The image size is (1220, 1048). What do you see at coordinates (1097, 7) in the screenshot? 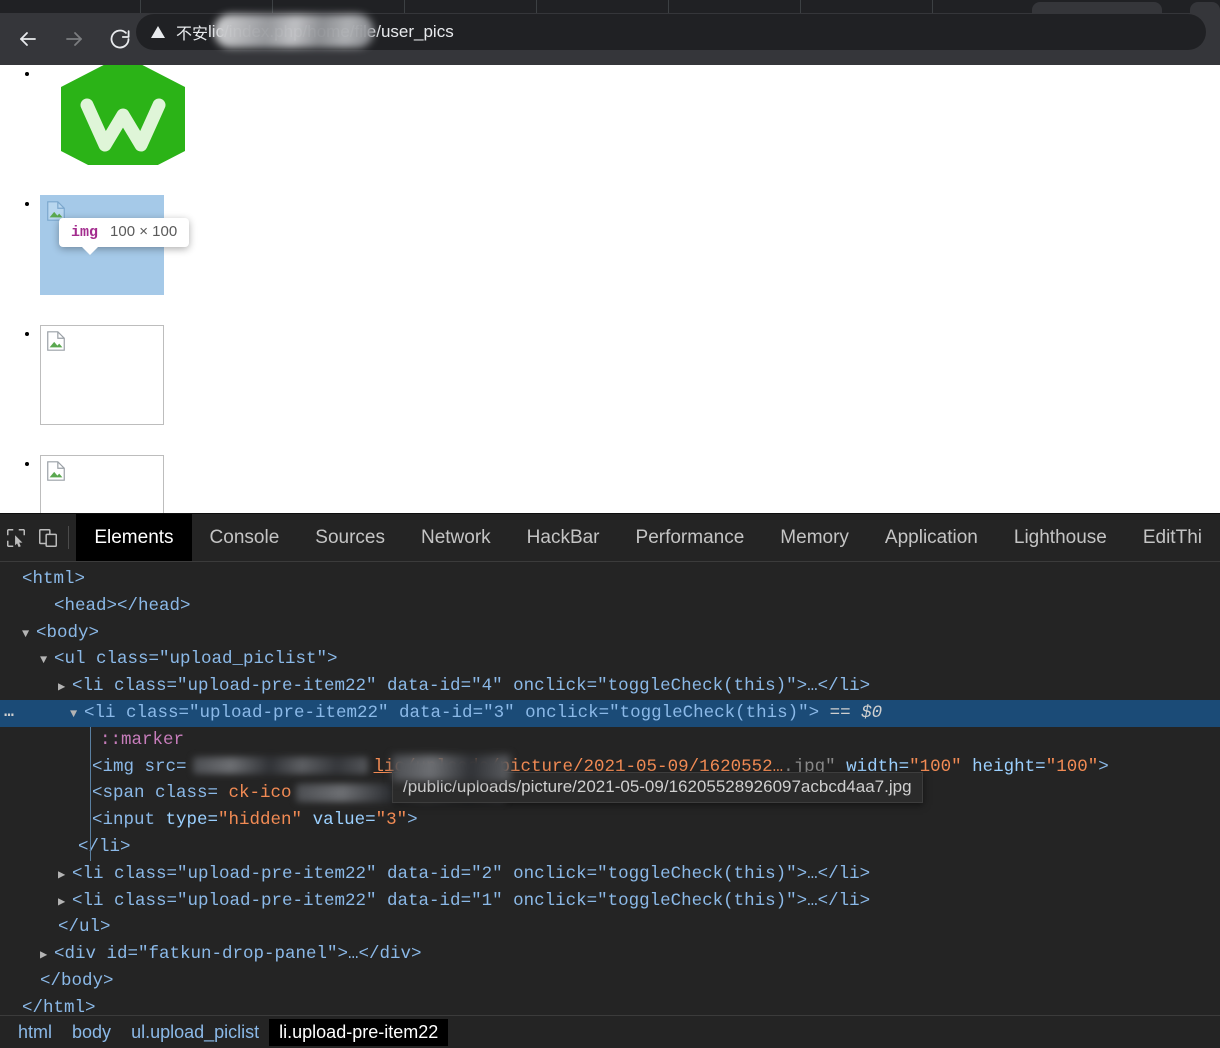
I see `active-tab` at bounding box center [1097, 7].